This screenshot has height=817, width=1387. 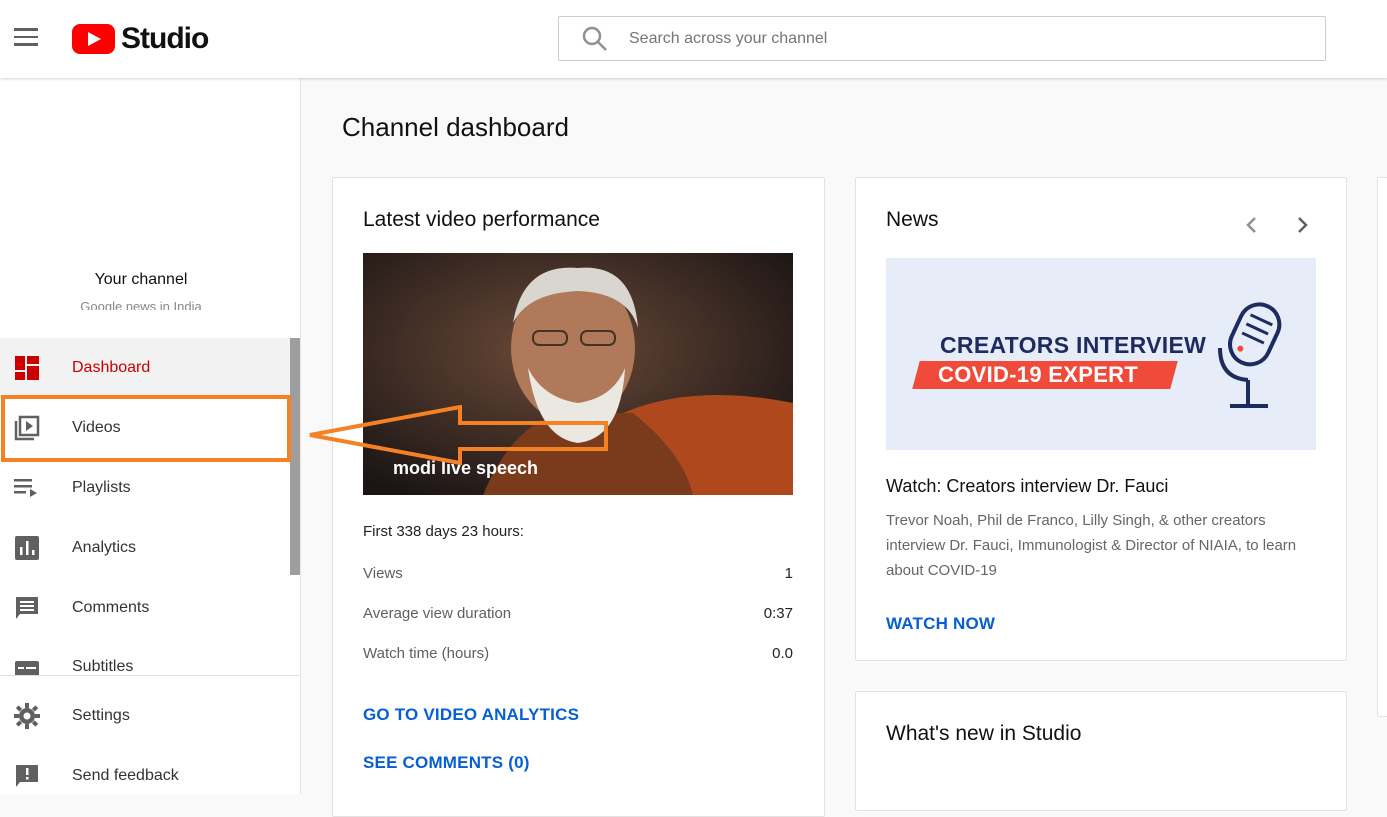 I want to click on sidebar-scrollbar, so click(x=295, y=456).